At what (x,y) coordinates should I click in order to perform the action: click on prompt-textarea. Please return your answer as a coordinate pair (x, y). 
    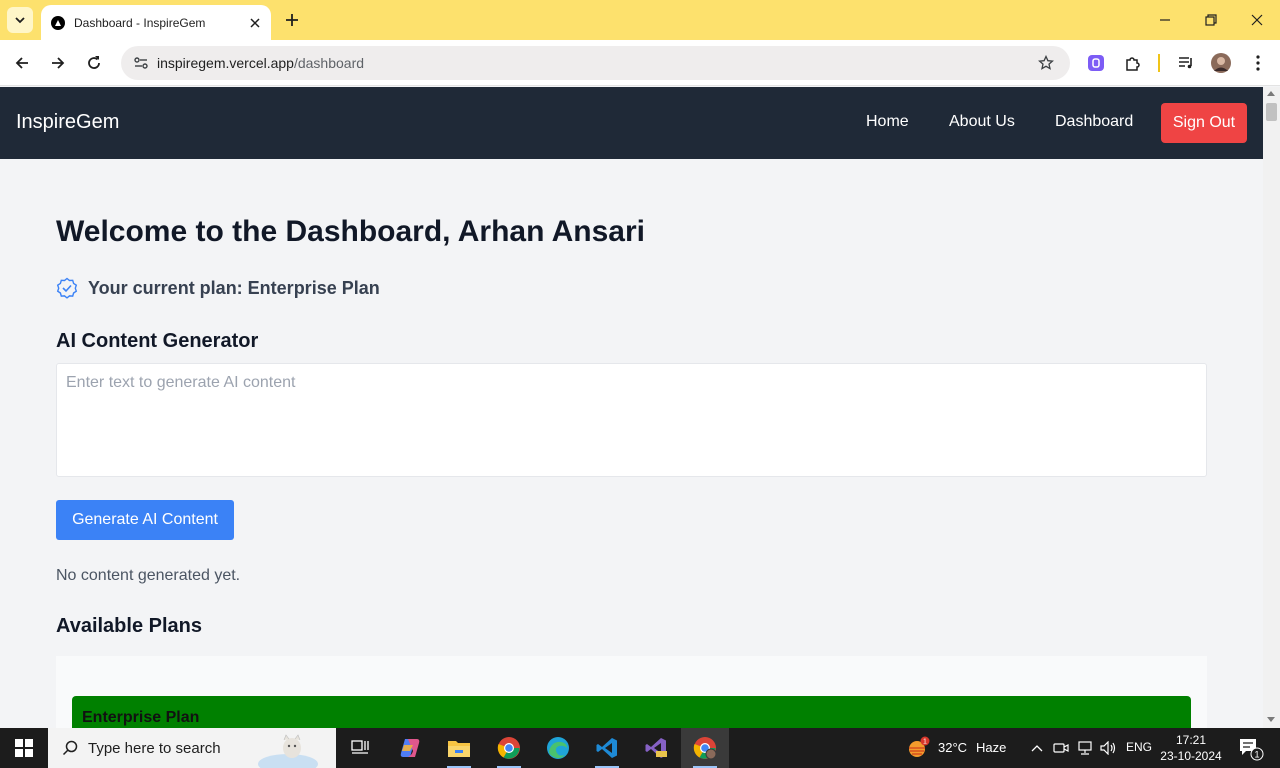
    Looking at the image, I should click on (631, 420).